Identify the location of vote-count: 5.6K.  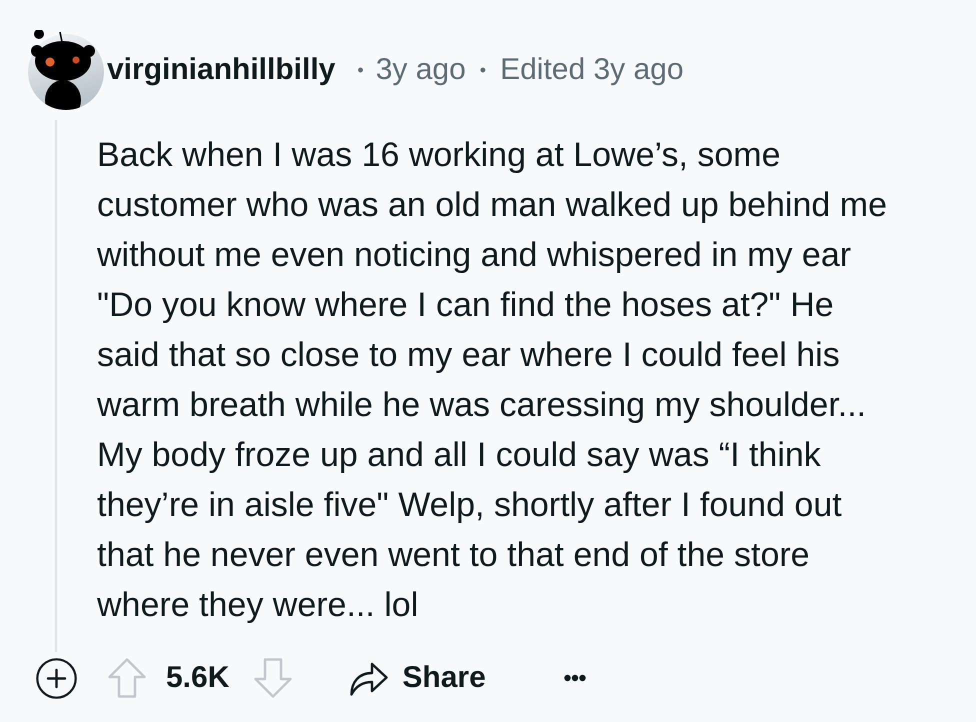
(198, 678).